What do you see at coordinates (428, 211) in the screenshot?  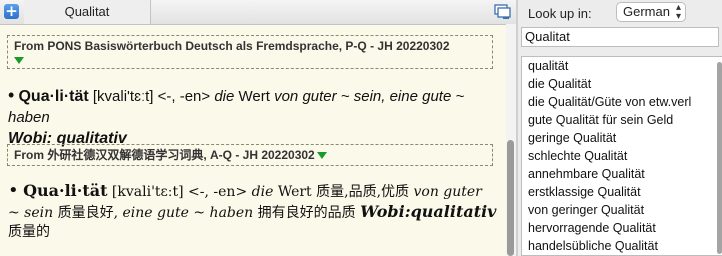 I see `wobi-label: Wobi:qualitativ` at bounding box center [428, 211].